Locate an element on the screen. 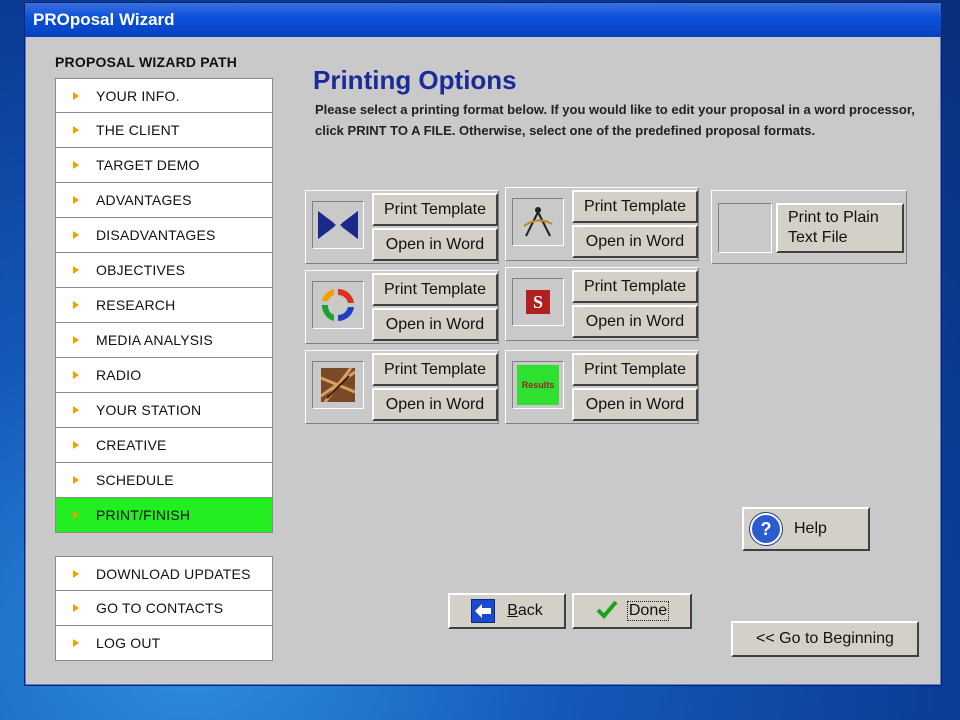  sidebar-item-label: TARGET DEMO is located at coordinates (148, 165).